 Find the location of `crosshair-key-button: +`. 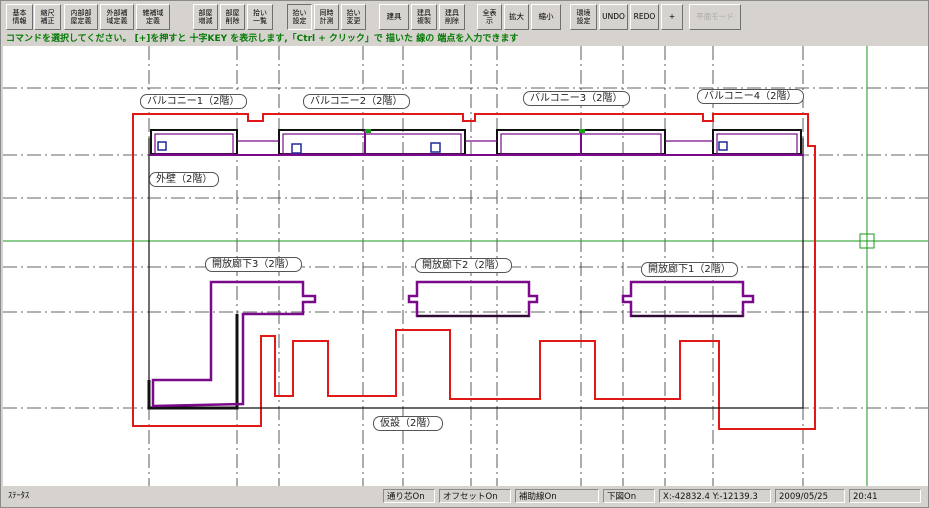

crosshair-key-button: + is located at coordinates (672, 17).